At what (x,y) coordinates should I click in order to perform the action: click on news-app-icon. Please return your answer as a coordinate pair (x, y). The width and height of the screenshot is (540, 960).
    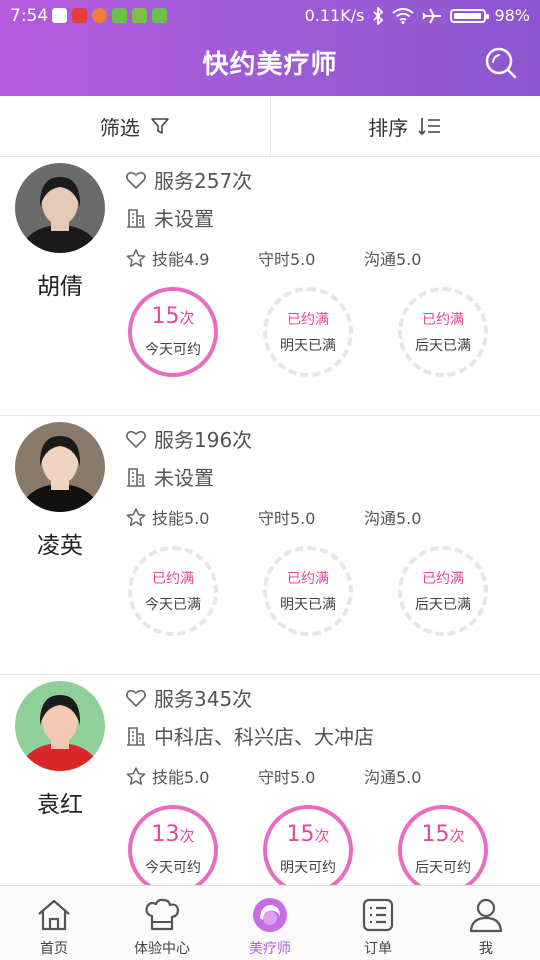
    Looking at the image, I should click on (79, 15).